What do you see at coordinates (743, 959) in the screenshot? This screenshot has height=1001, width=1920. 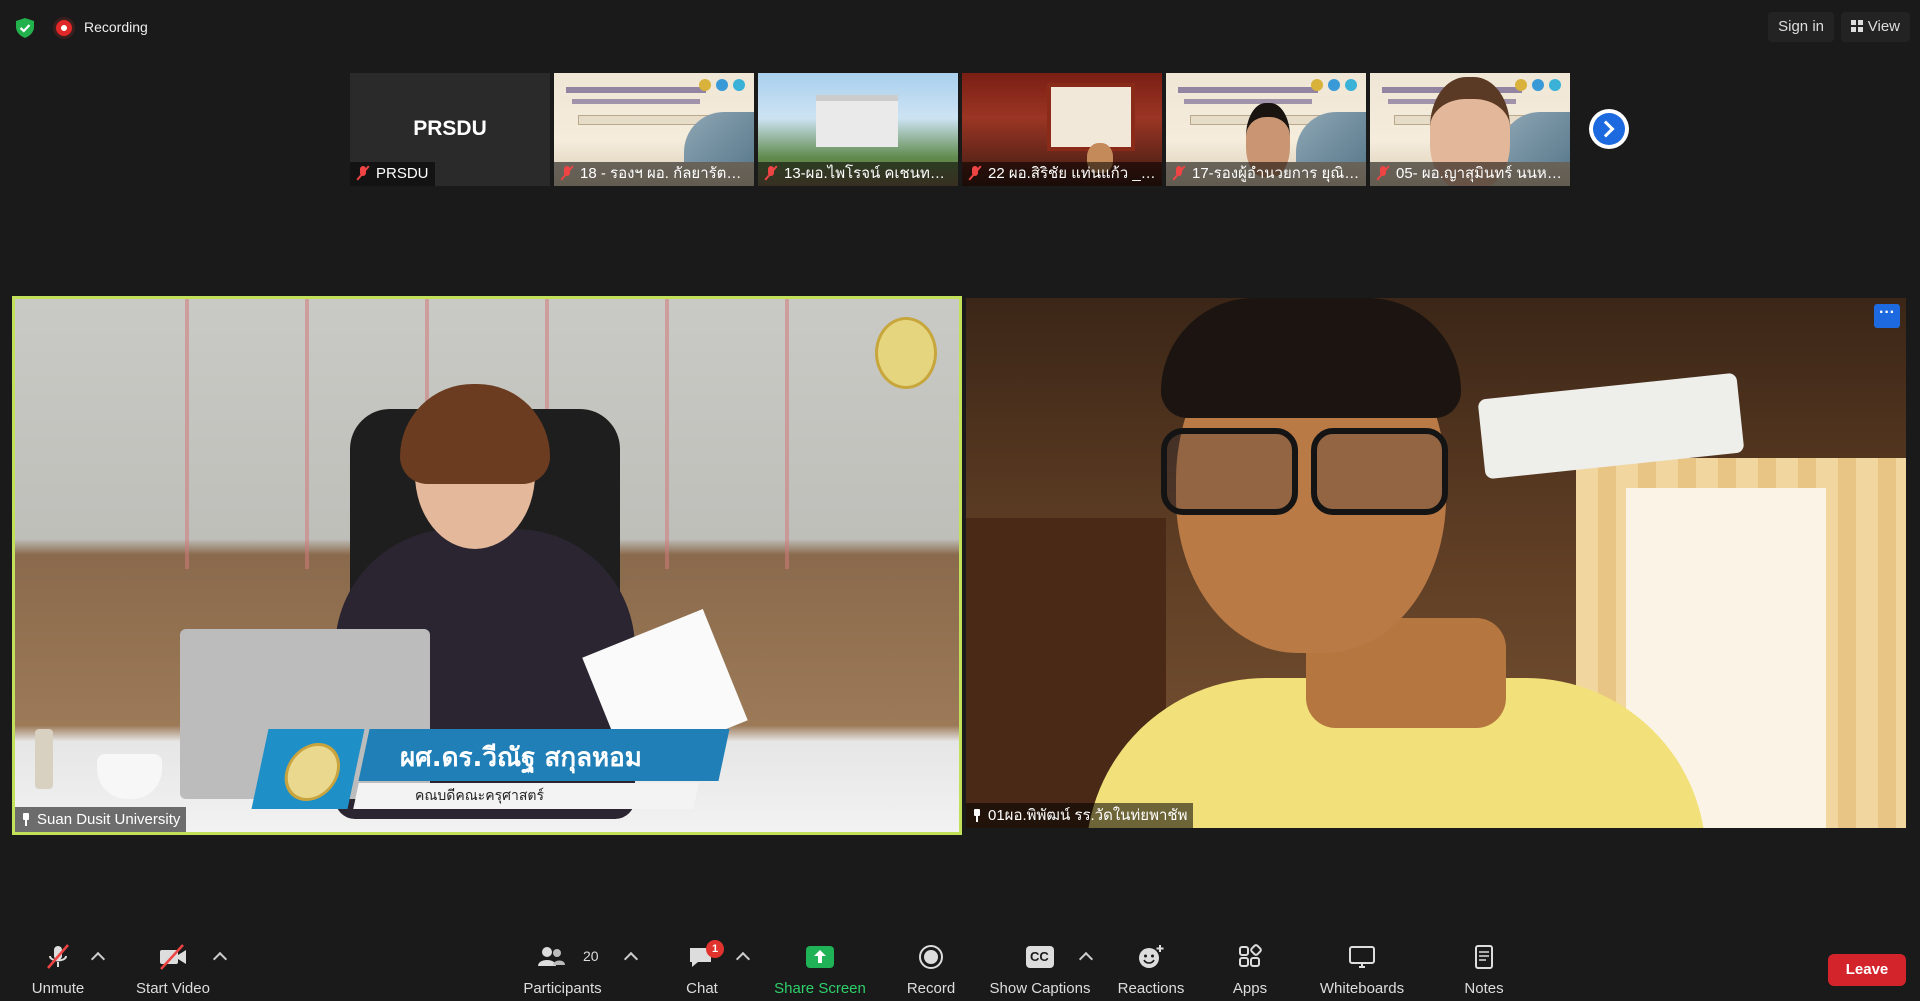 I see `chat-chevron-icon` at bounding box center [743, 959].